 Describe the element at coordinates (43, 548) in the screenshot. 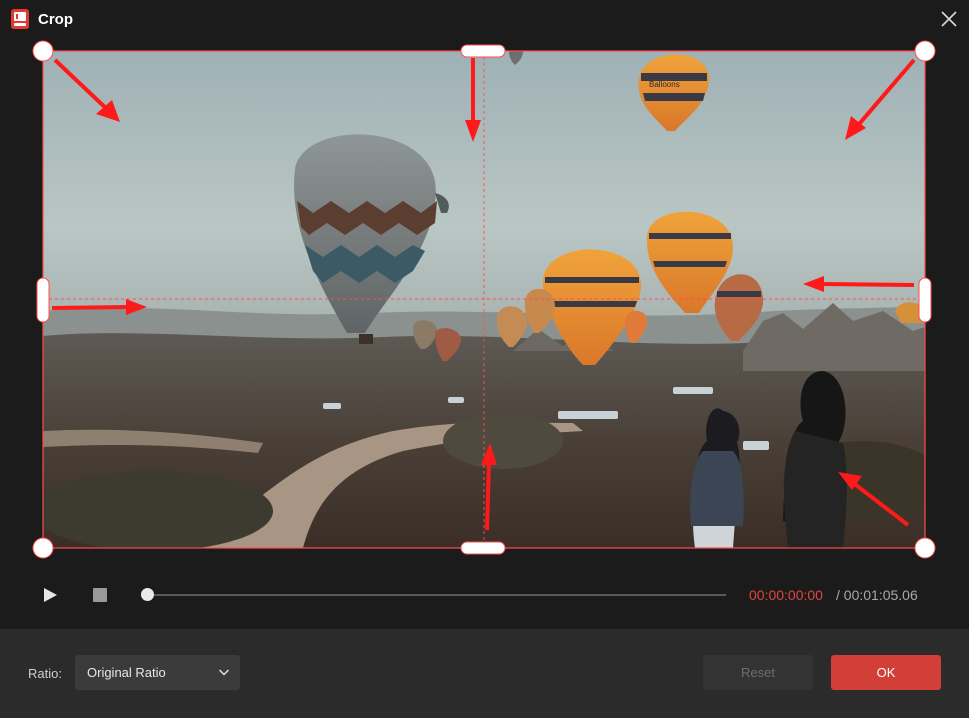

I see `crop-handle-bottom-left` at that location.